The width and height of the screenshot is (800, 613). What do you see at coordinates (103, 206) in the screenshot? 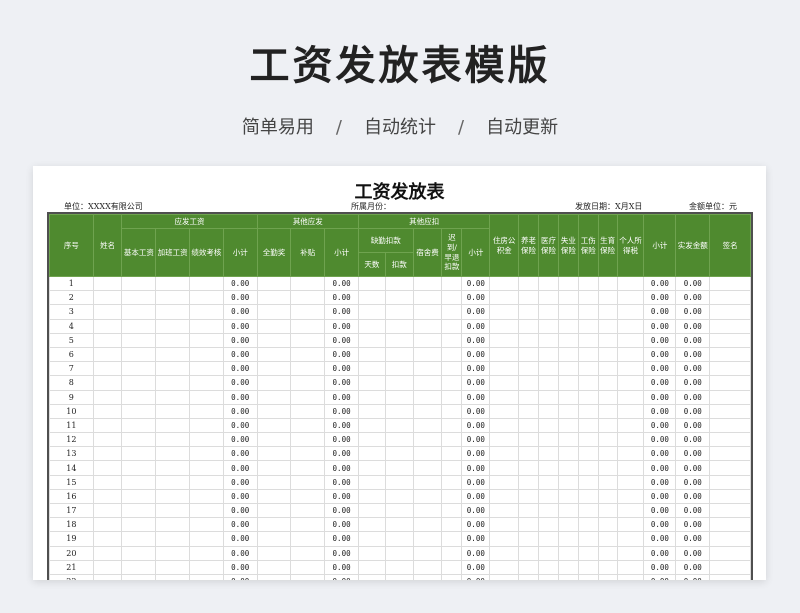
I see `company-unit: 单位：XXXX有限公司` at bounding box center [103, 206].